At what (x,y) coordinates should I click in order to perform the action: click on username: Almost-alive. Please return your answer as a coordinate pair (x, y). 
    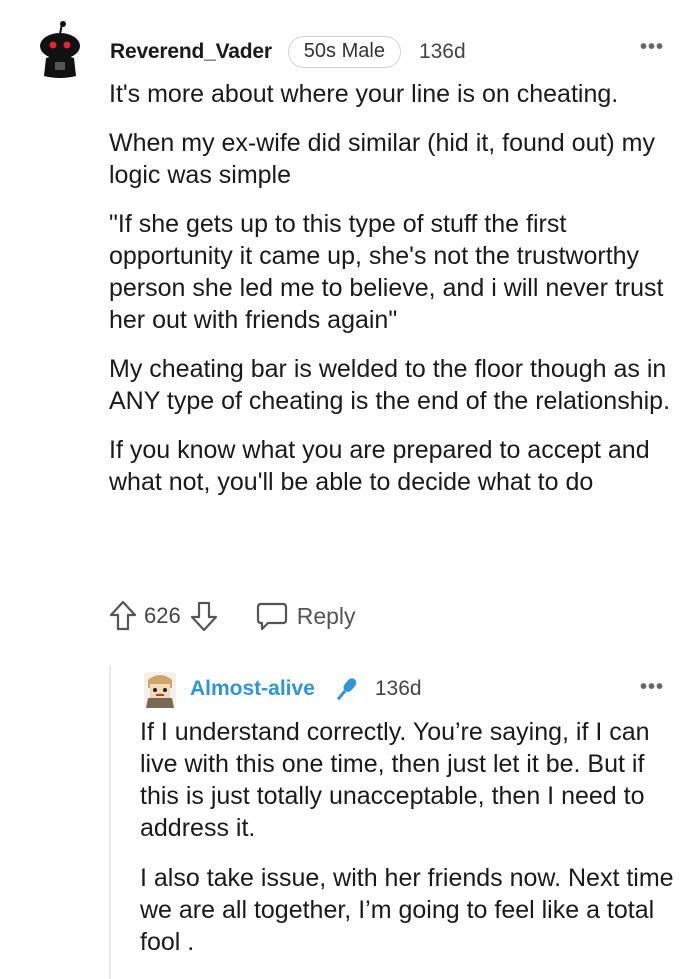
    Looking at the image, I should click on (252, 689).